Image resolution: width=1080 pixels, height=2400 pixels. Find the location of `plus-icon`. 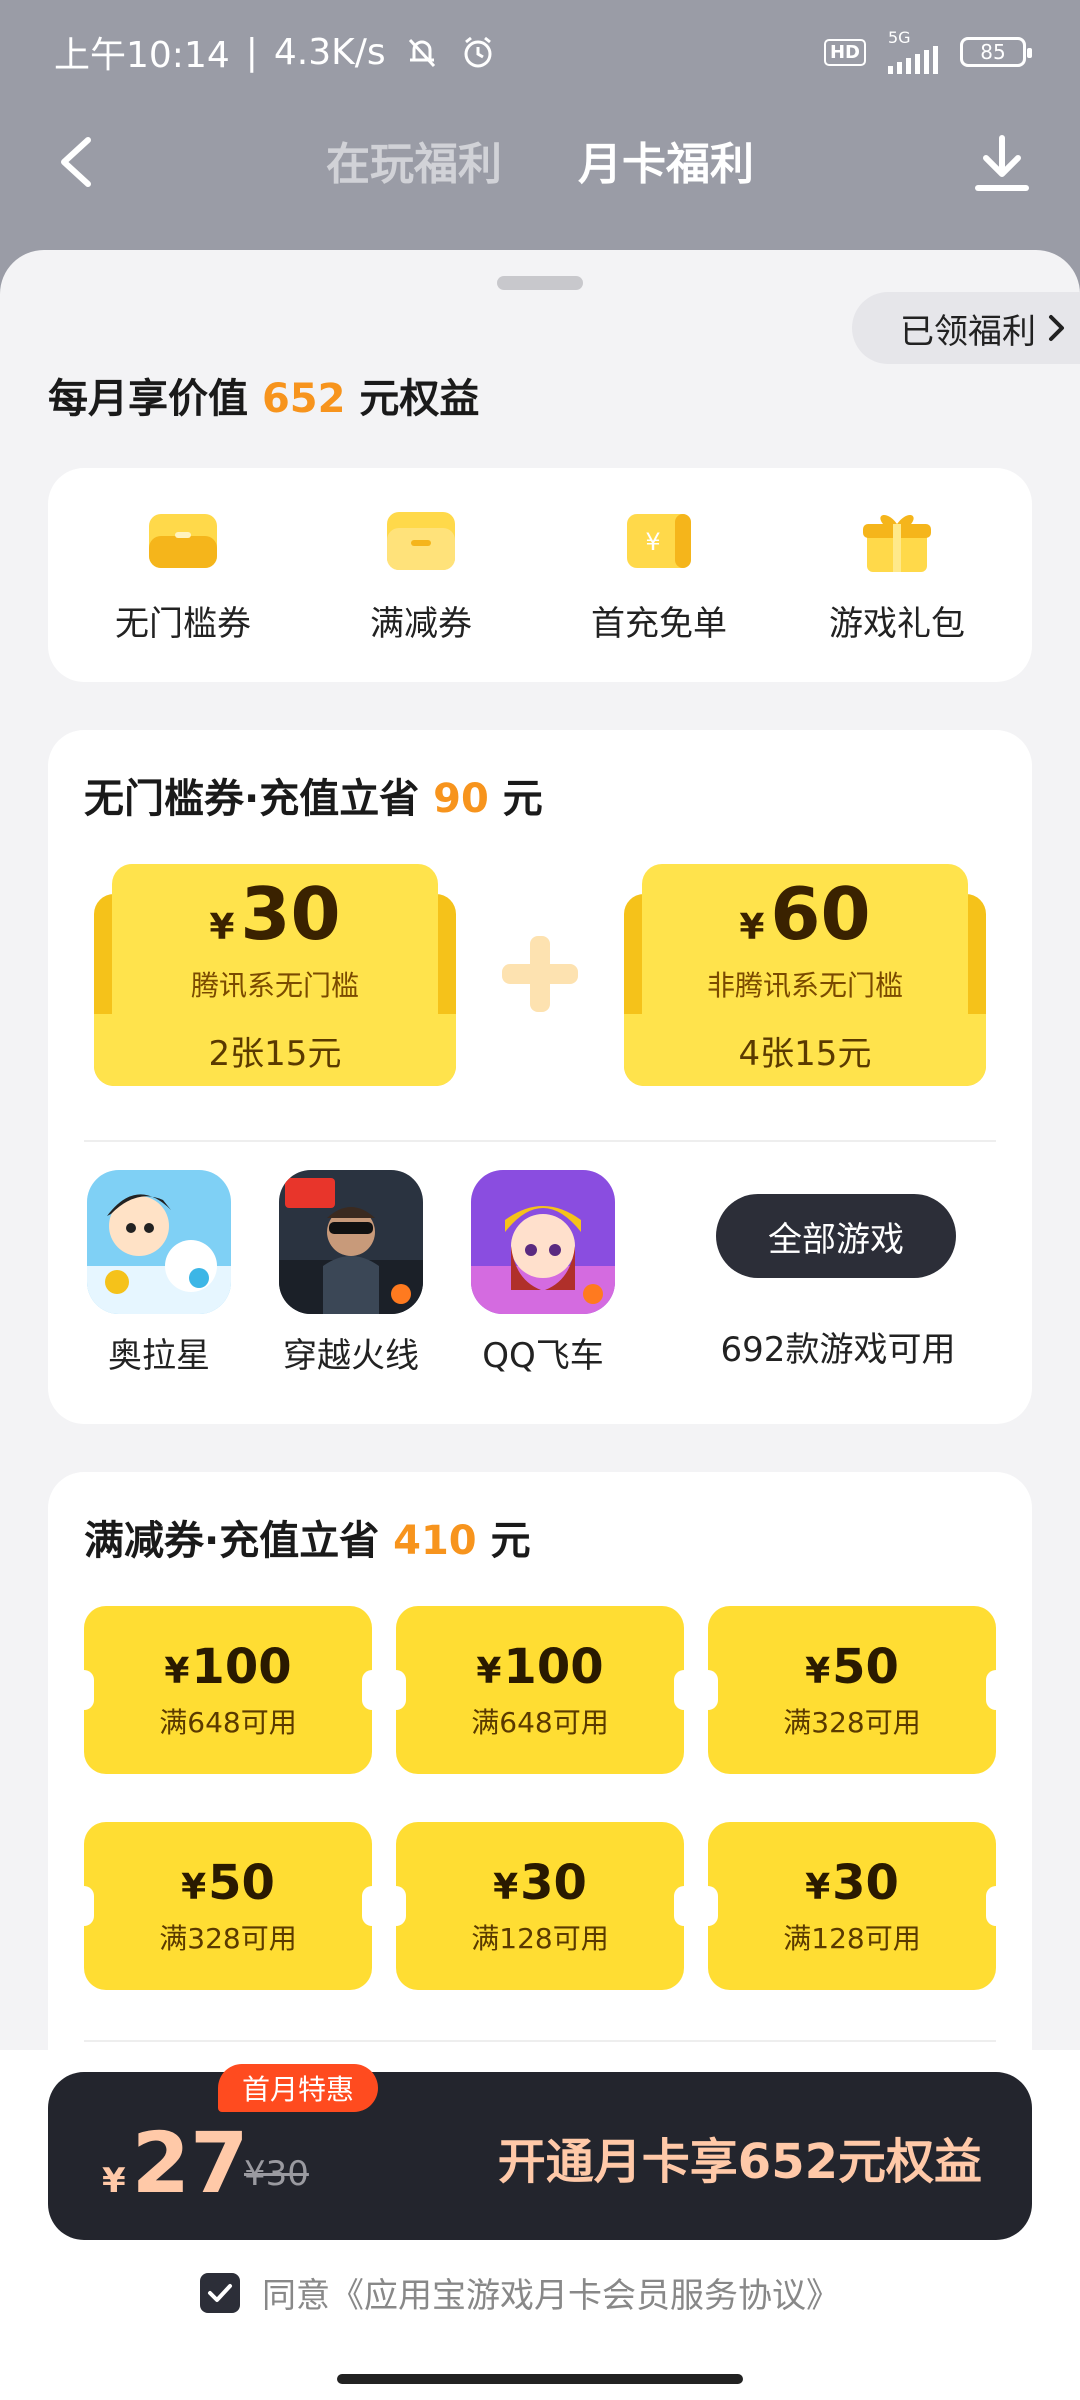

plus-icon is located at coordinates (540, 974).